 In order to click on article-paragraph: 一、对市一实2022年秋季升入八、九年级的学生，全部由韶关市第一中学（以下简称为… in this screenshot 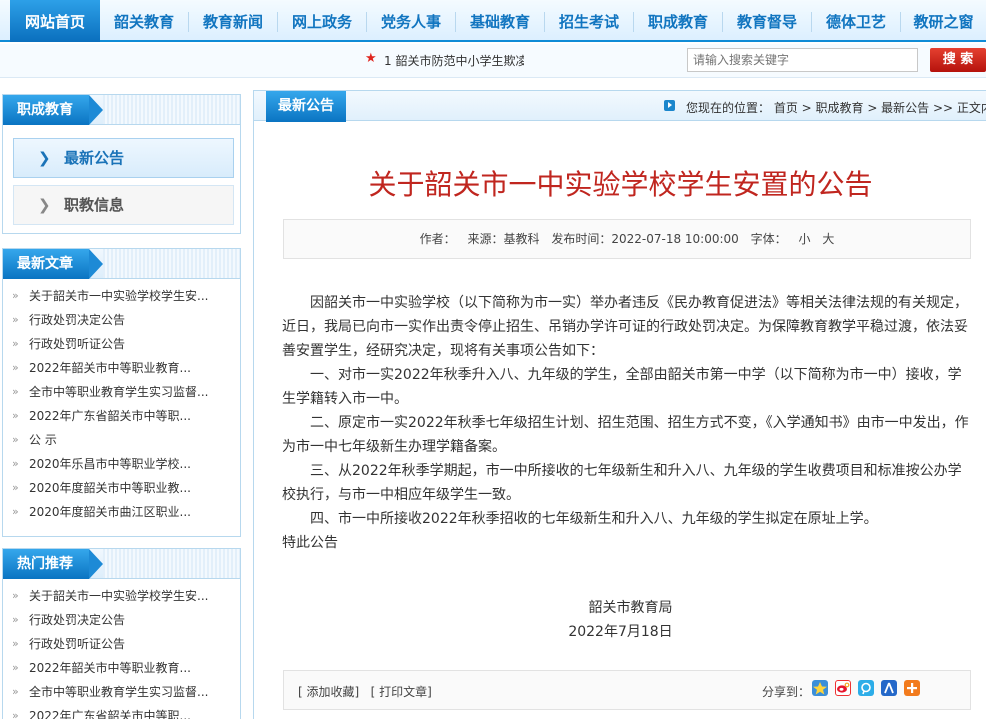, I will do `click(622, 387)`.